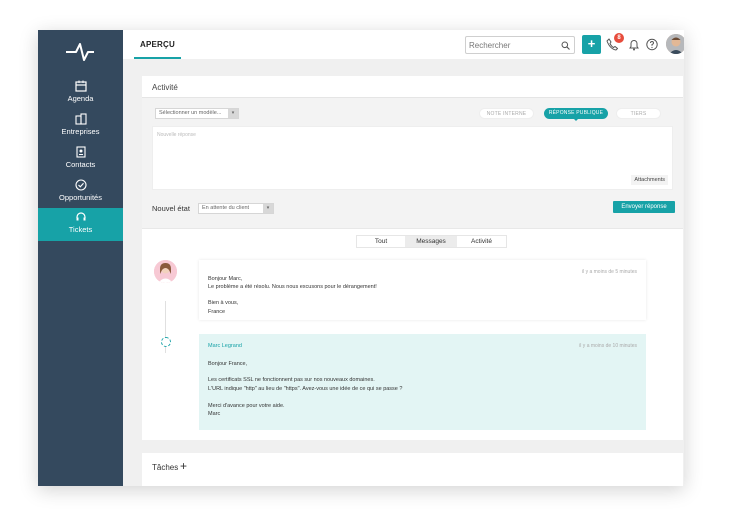 The height and width of the screenshot is (525, 733). What do you see at coordinates (166, 342) in the screenshot?
I see `contact-dot-icon` at bounding box center [166, 342].